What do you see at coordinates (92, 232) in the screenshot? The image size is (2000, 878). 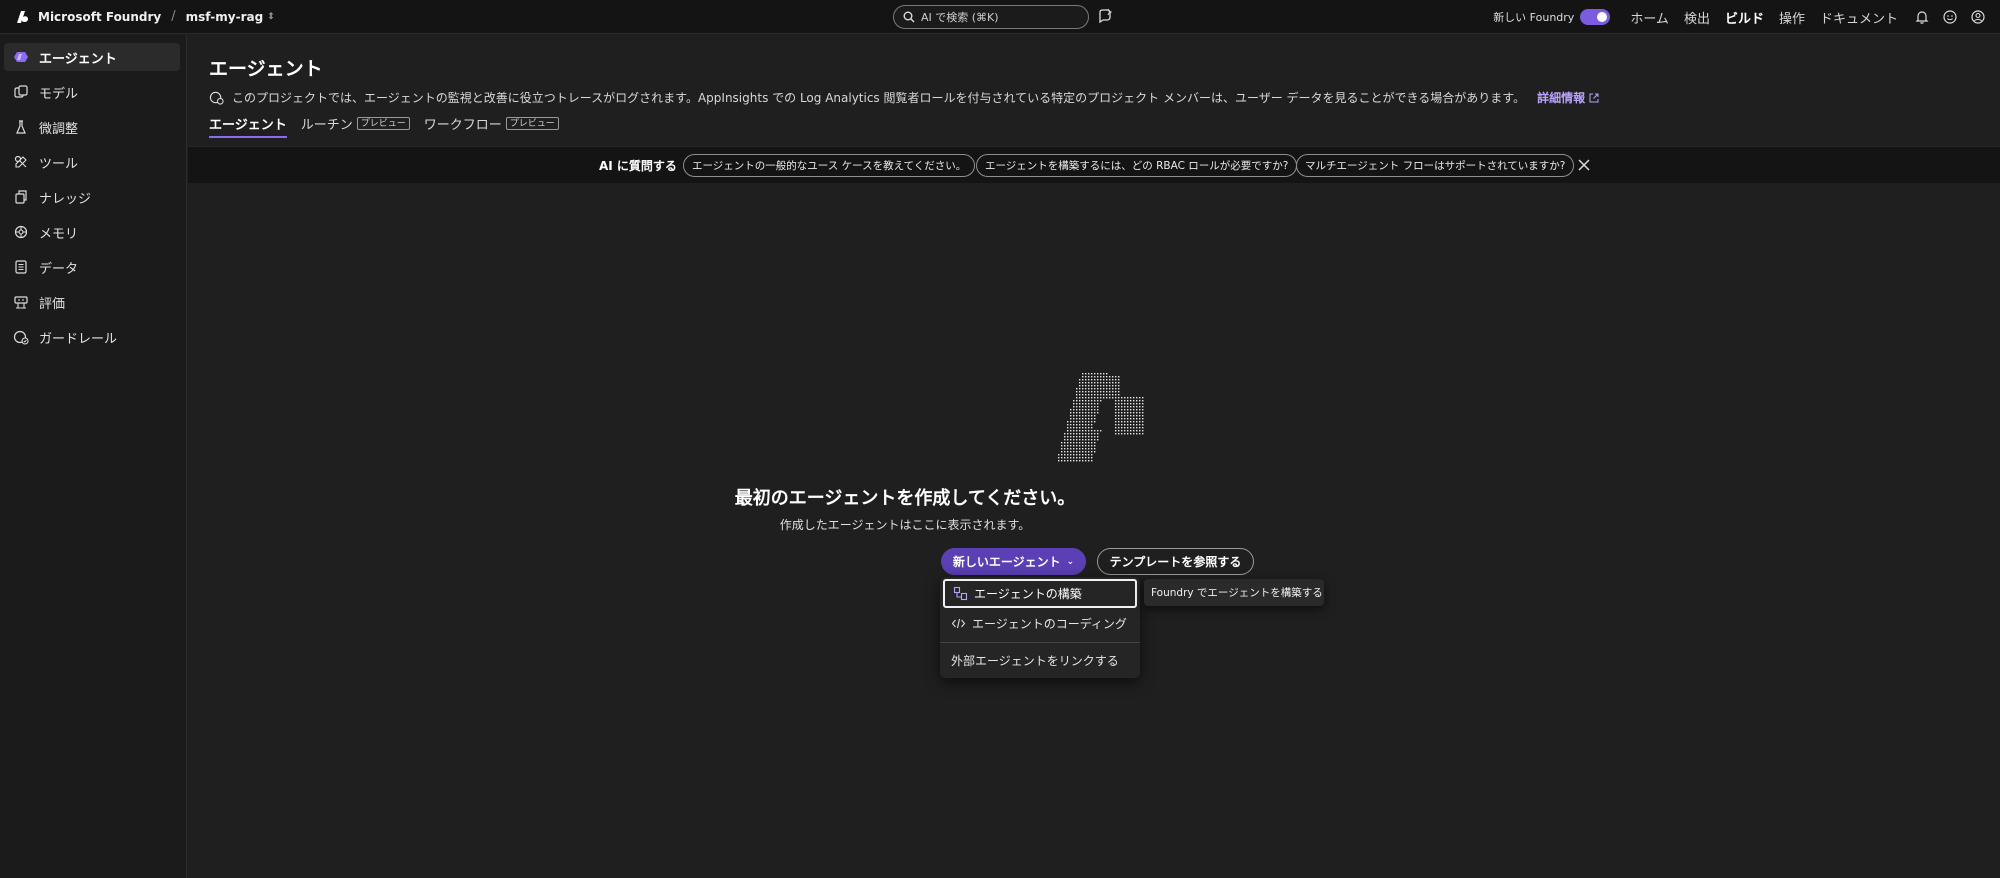 I see `sidebar-item-memory: メモリ` at bounding box center [92, 232].